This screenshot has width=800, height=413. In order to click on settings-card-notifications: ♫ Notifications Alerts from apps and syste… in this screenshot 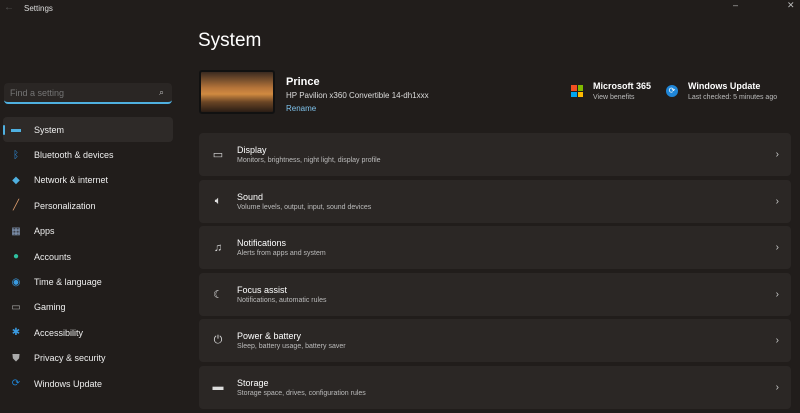, I will do `click(495, 248)`.